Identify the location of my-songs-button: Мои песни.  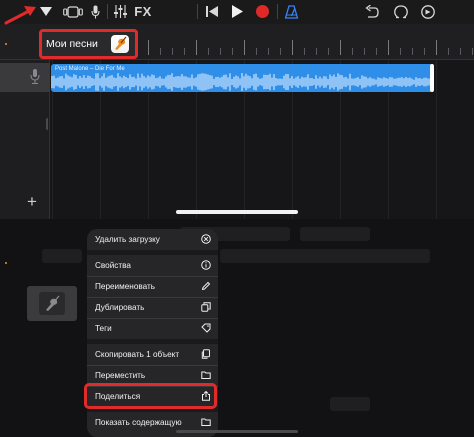
(88, 44).